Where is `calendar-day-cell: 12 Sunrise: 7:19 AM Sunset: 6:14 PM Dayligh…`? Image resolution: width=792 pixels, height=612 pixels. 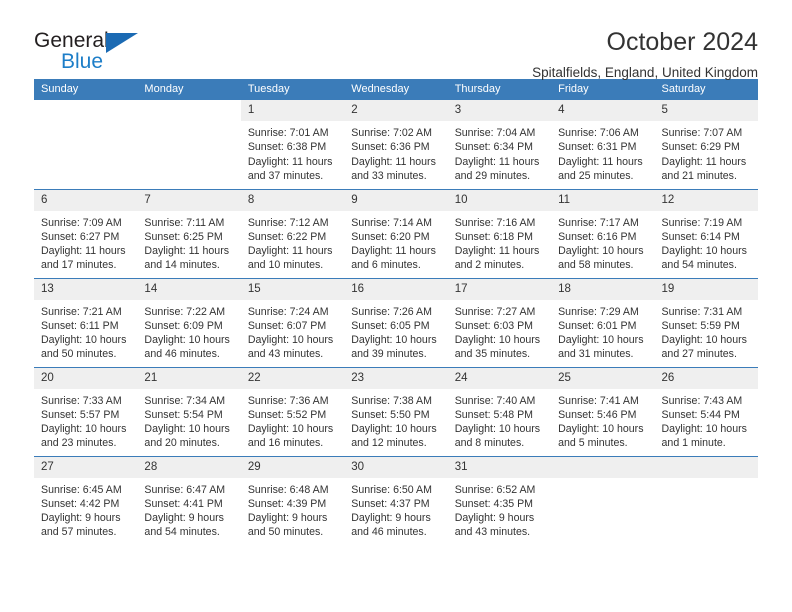 calendar-day-cell: 12 Sunrise: 7:19 AM Sunset: 6:14 PM Dayligh… is located at coordinates (706, 233).